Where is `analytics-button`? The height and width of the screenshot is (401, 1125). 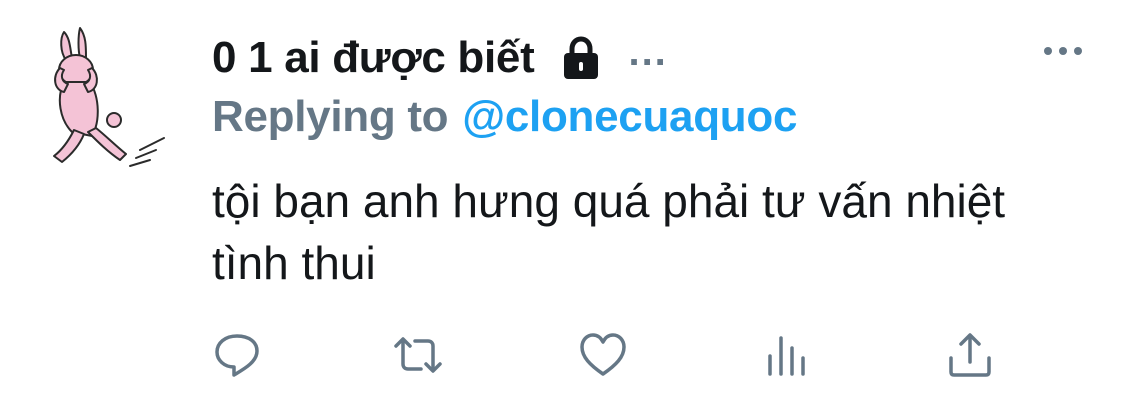 analytics-button is located at coordinates (787, 355).